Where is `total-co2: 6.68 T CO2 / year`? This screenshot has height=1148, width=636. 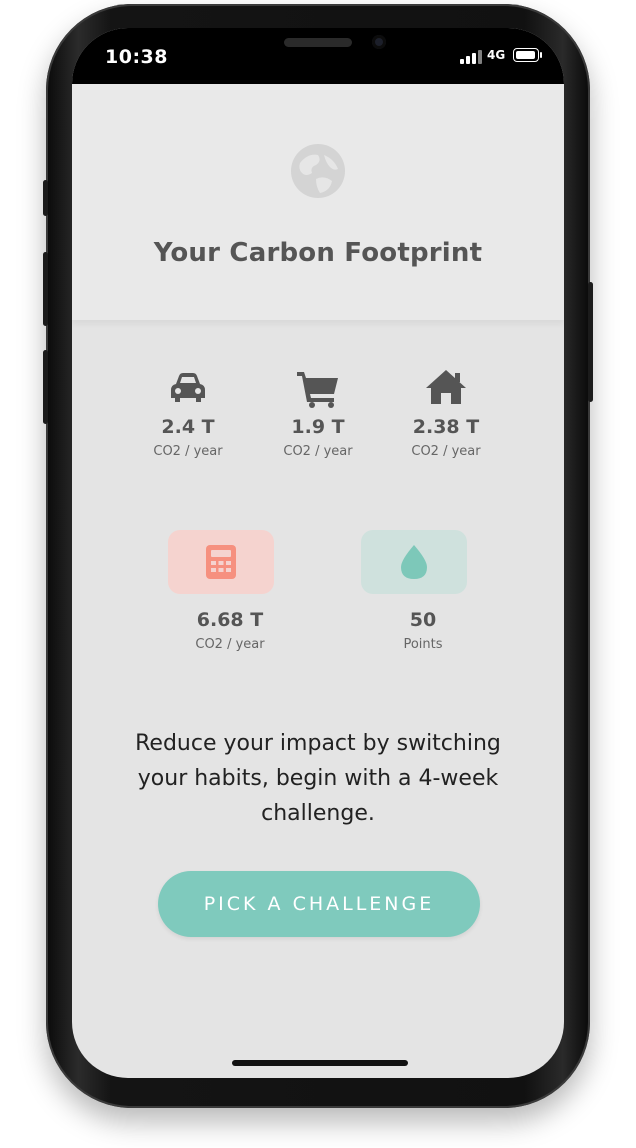
total-co2: 6.68 T CO2 / year is located at coordinates (230, 630).